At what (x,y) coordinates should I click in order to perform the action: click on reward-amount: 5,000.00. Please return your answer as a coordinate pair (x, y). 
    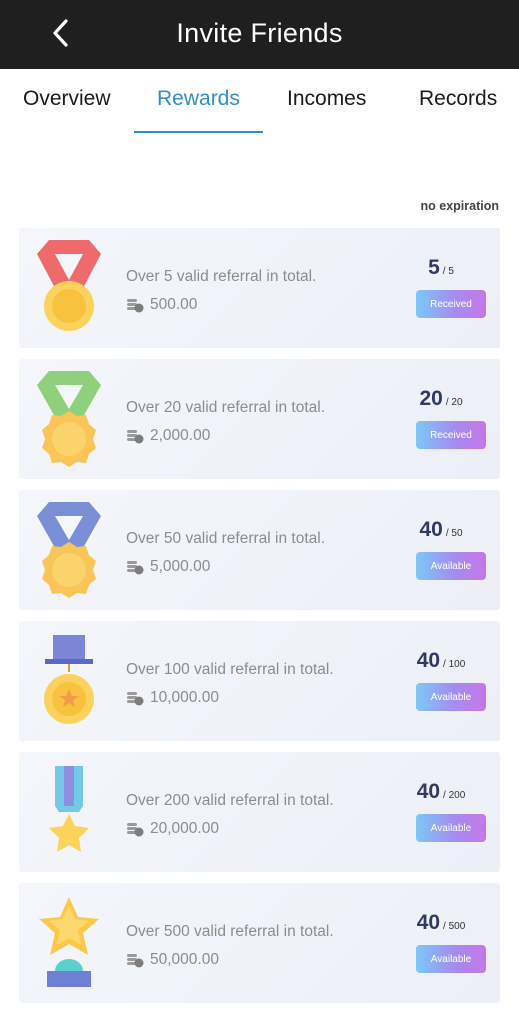
    Looking at the image, I should click on (168, 567).